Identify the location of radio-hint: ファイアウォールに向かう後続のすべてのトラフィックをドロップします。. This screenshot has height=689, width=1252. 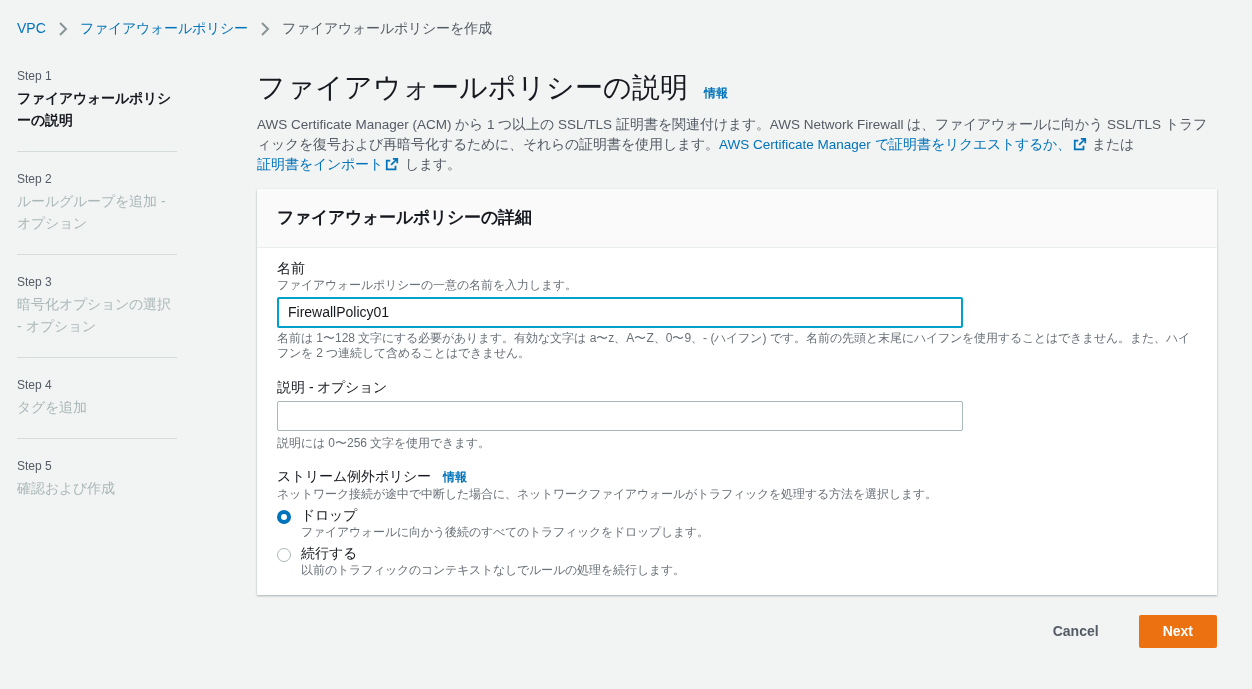
(505, 532).